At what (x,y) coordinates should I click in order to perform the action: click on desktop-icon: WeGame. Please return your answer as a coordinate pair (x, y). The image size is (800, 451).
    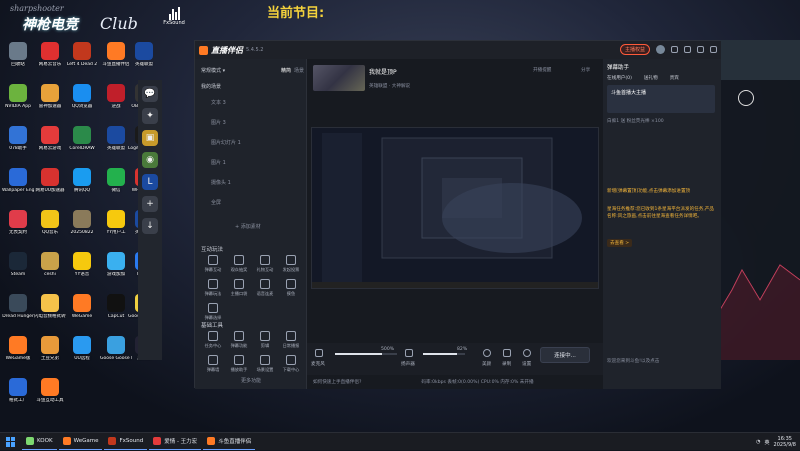
    Looking at the image, I should click on (82, 314).